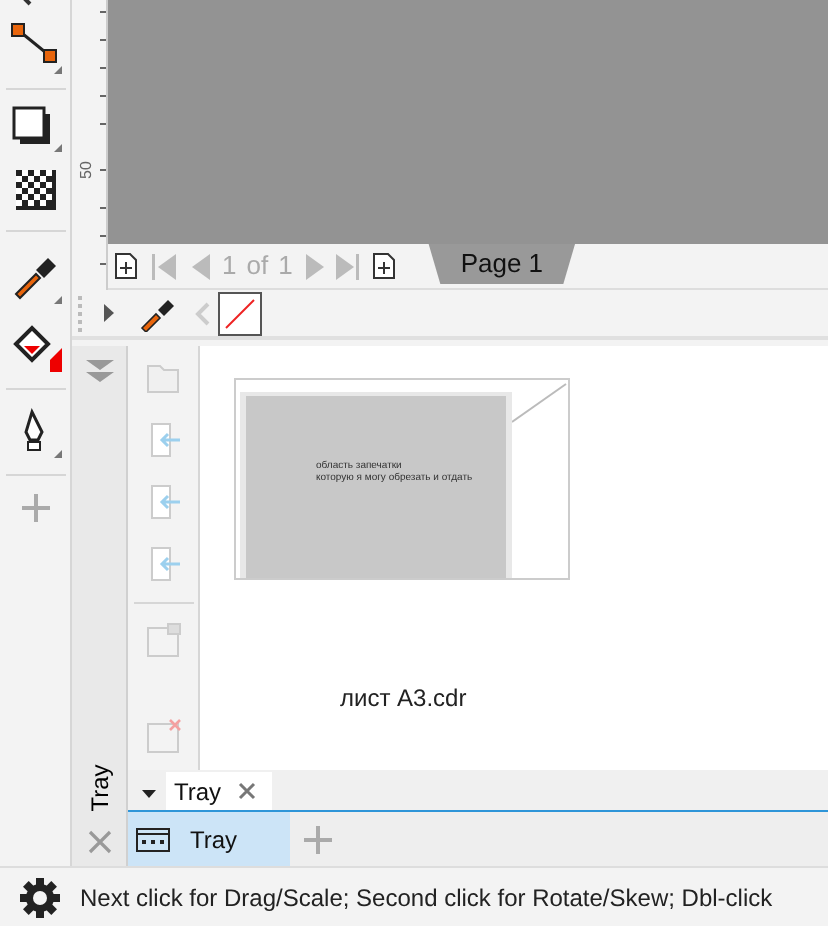  What do you see at coordinates (35, 128) in the screenshot?
I see `drop-shadow-icon` at bounding box center [35, 128].